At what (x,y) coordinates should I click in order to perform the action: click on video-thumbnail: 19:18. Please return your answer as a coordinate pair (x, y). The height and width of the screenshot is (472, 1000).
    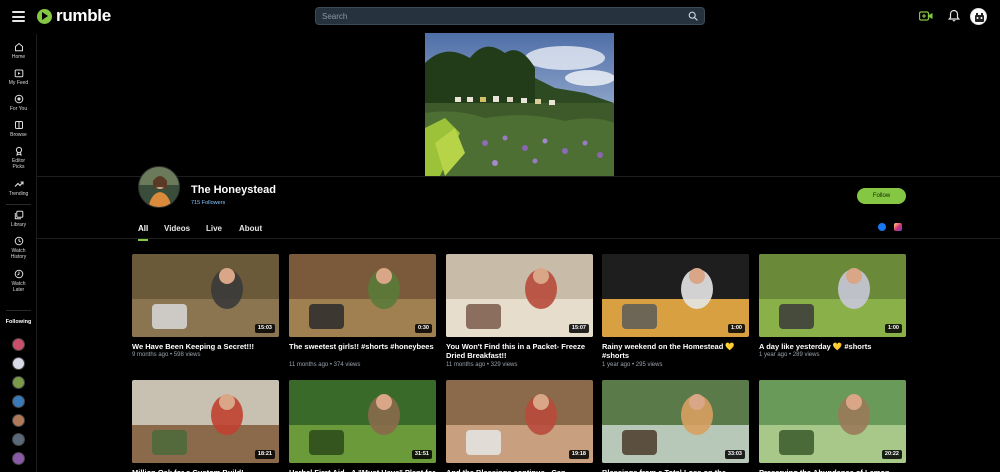
    Looking at the image, I should click on (519, 421).